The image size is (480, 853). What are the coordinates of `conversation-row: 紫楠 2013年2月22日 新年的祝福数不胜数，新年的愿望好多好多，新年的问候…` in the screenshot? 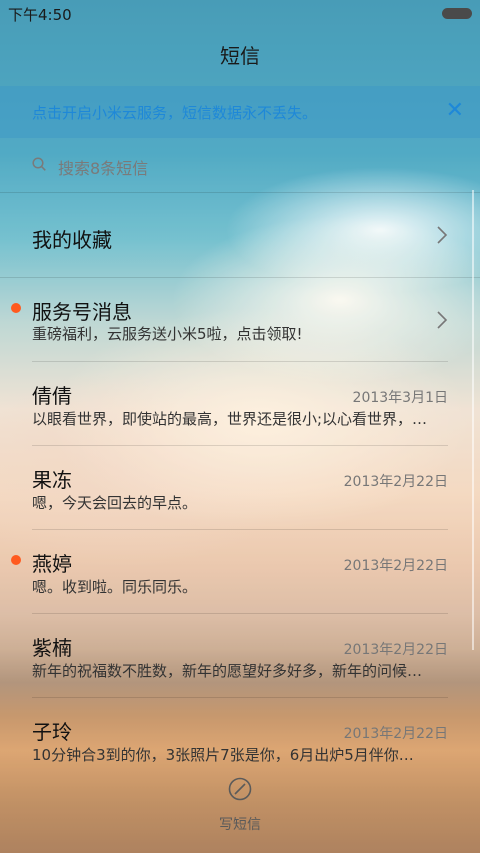 It's located at (240, 656).